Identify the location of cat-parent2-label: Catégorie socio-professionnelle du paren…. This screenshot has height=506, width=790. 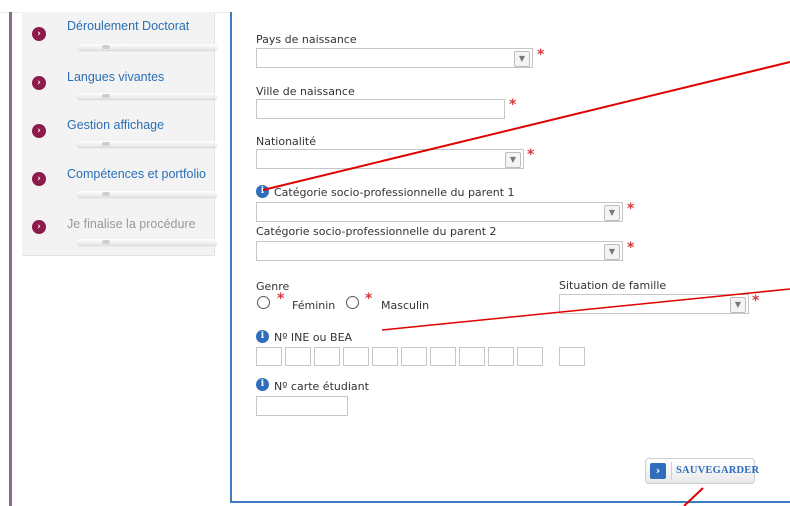
(376, 231).